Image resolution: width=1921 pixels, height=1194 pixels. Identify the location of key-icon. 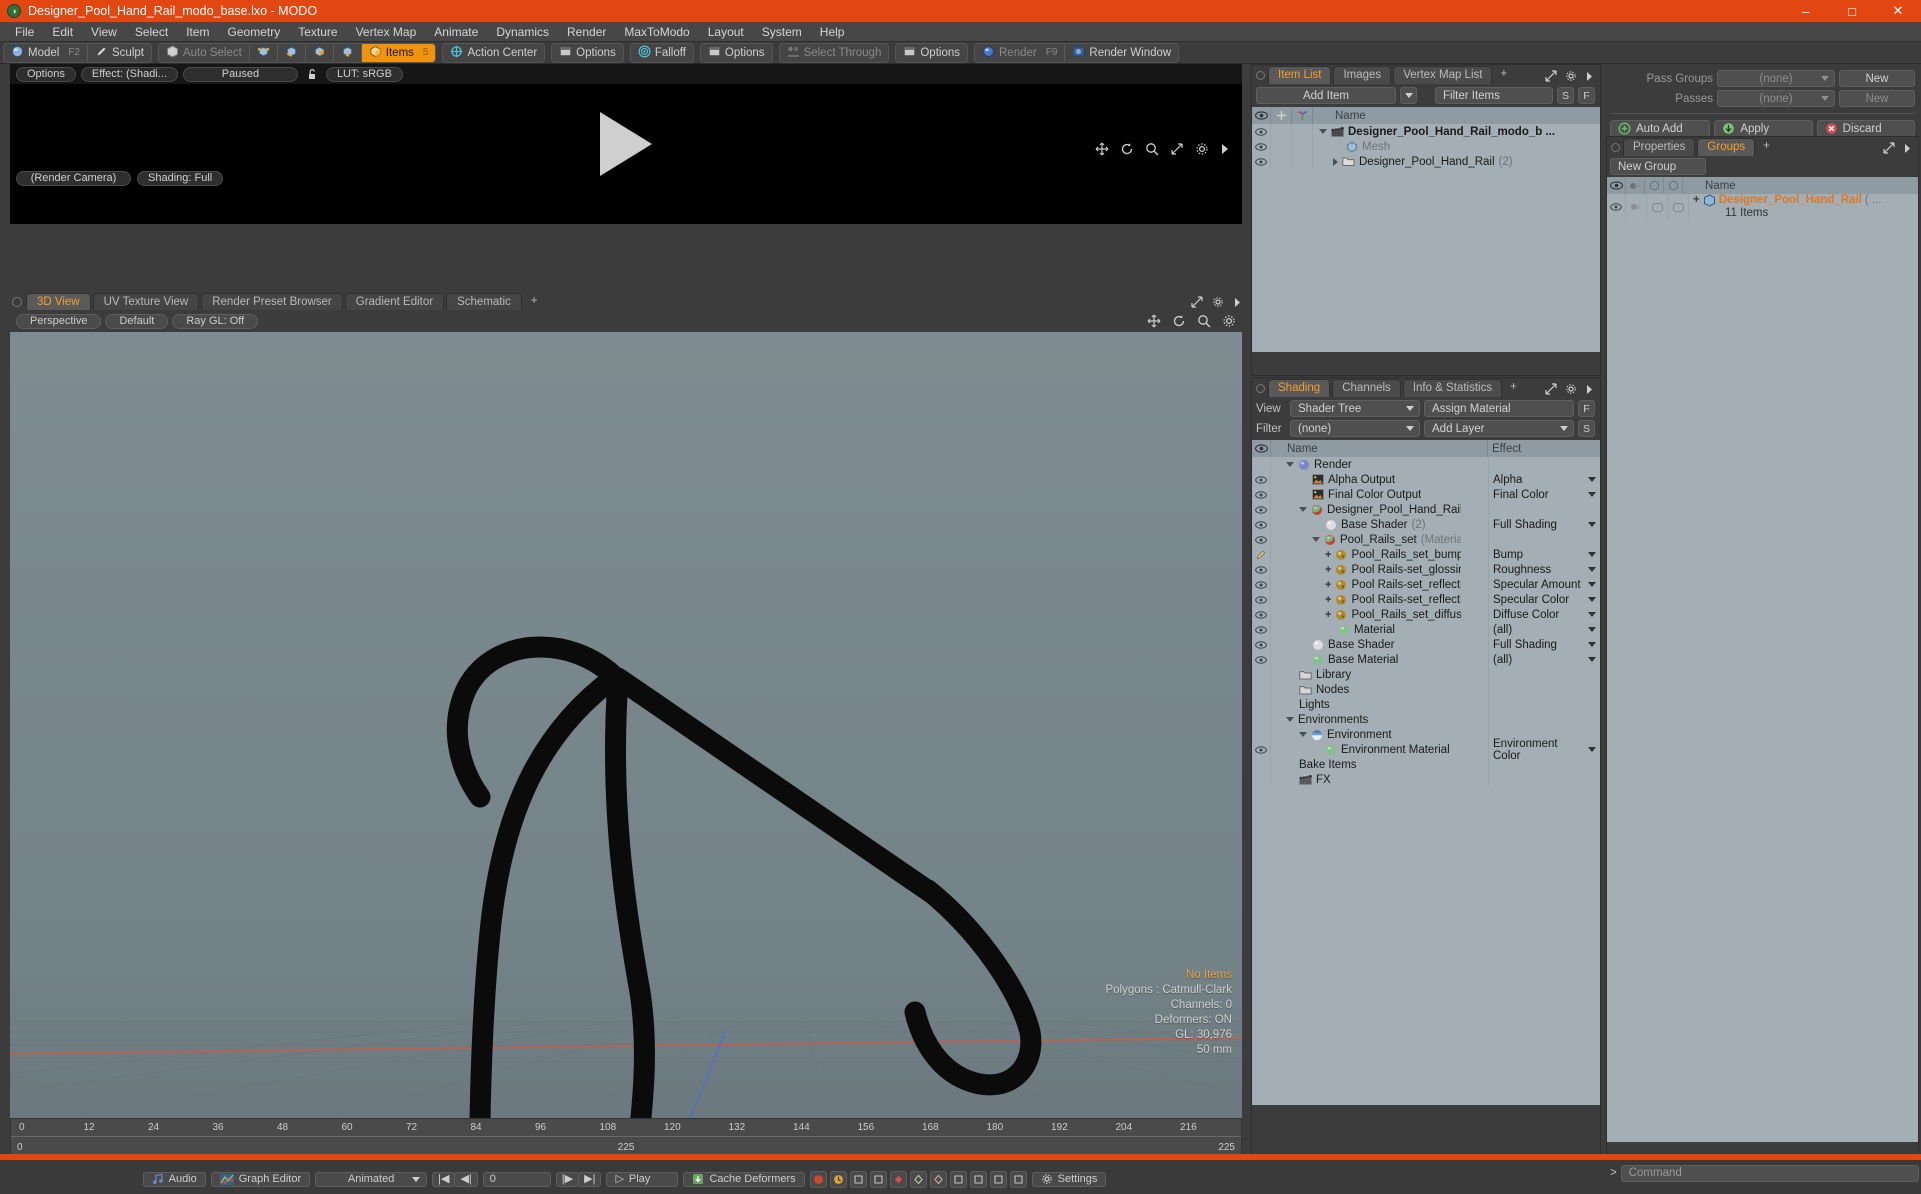
(898, 1179).